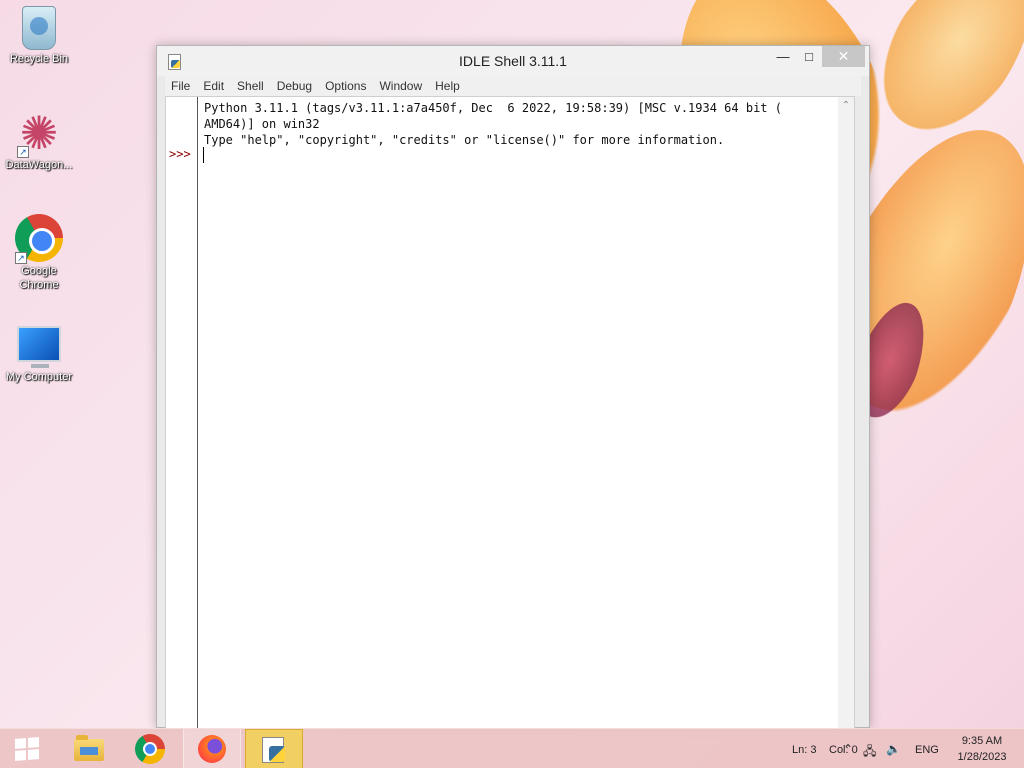  What do you see at coordinates (250, 86) in the screenshot?
I see `menu-shell: Shell` at bounding box center [250, 86].